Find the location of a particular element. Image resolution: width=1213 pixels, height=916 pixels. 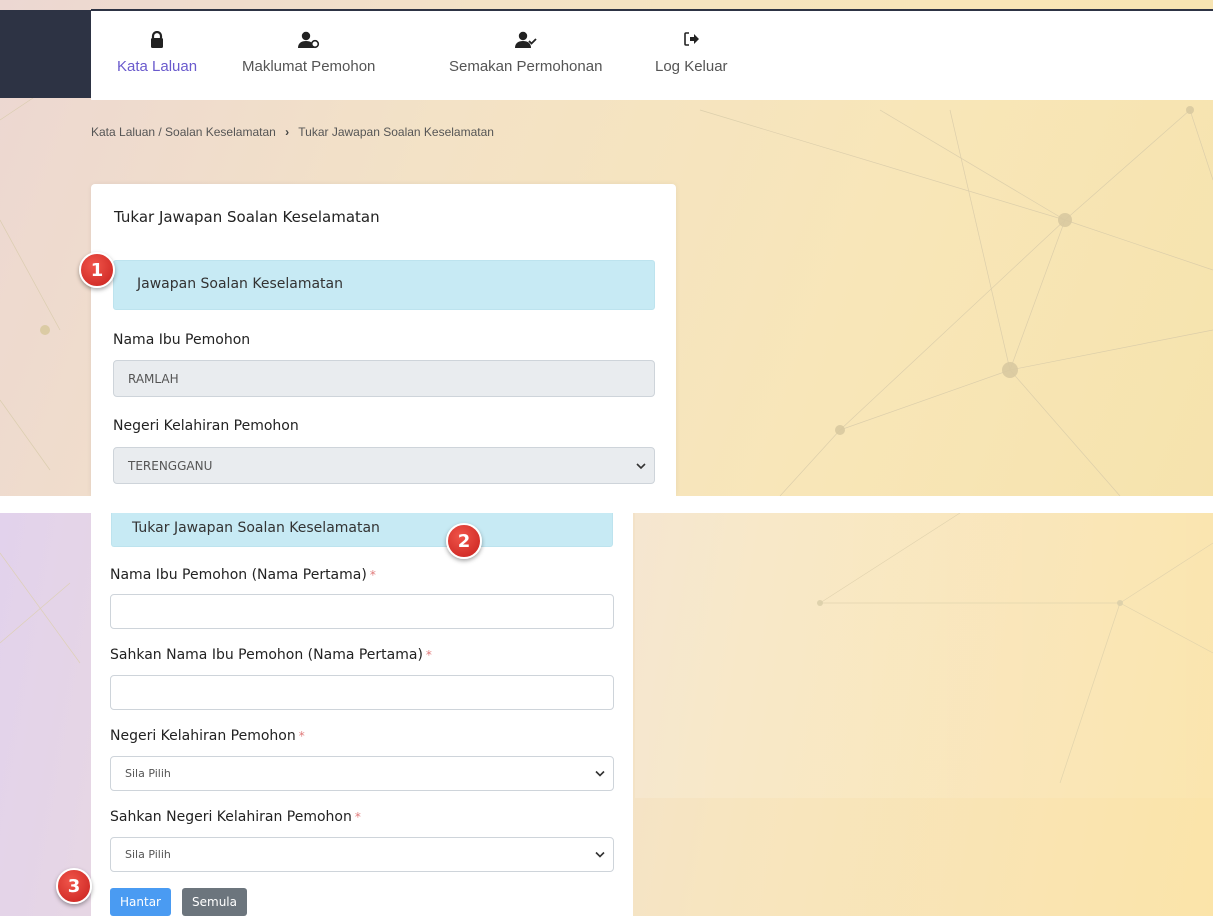

nav-label: Log Keluar is located at coordinates (691, 66).